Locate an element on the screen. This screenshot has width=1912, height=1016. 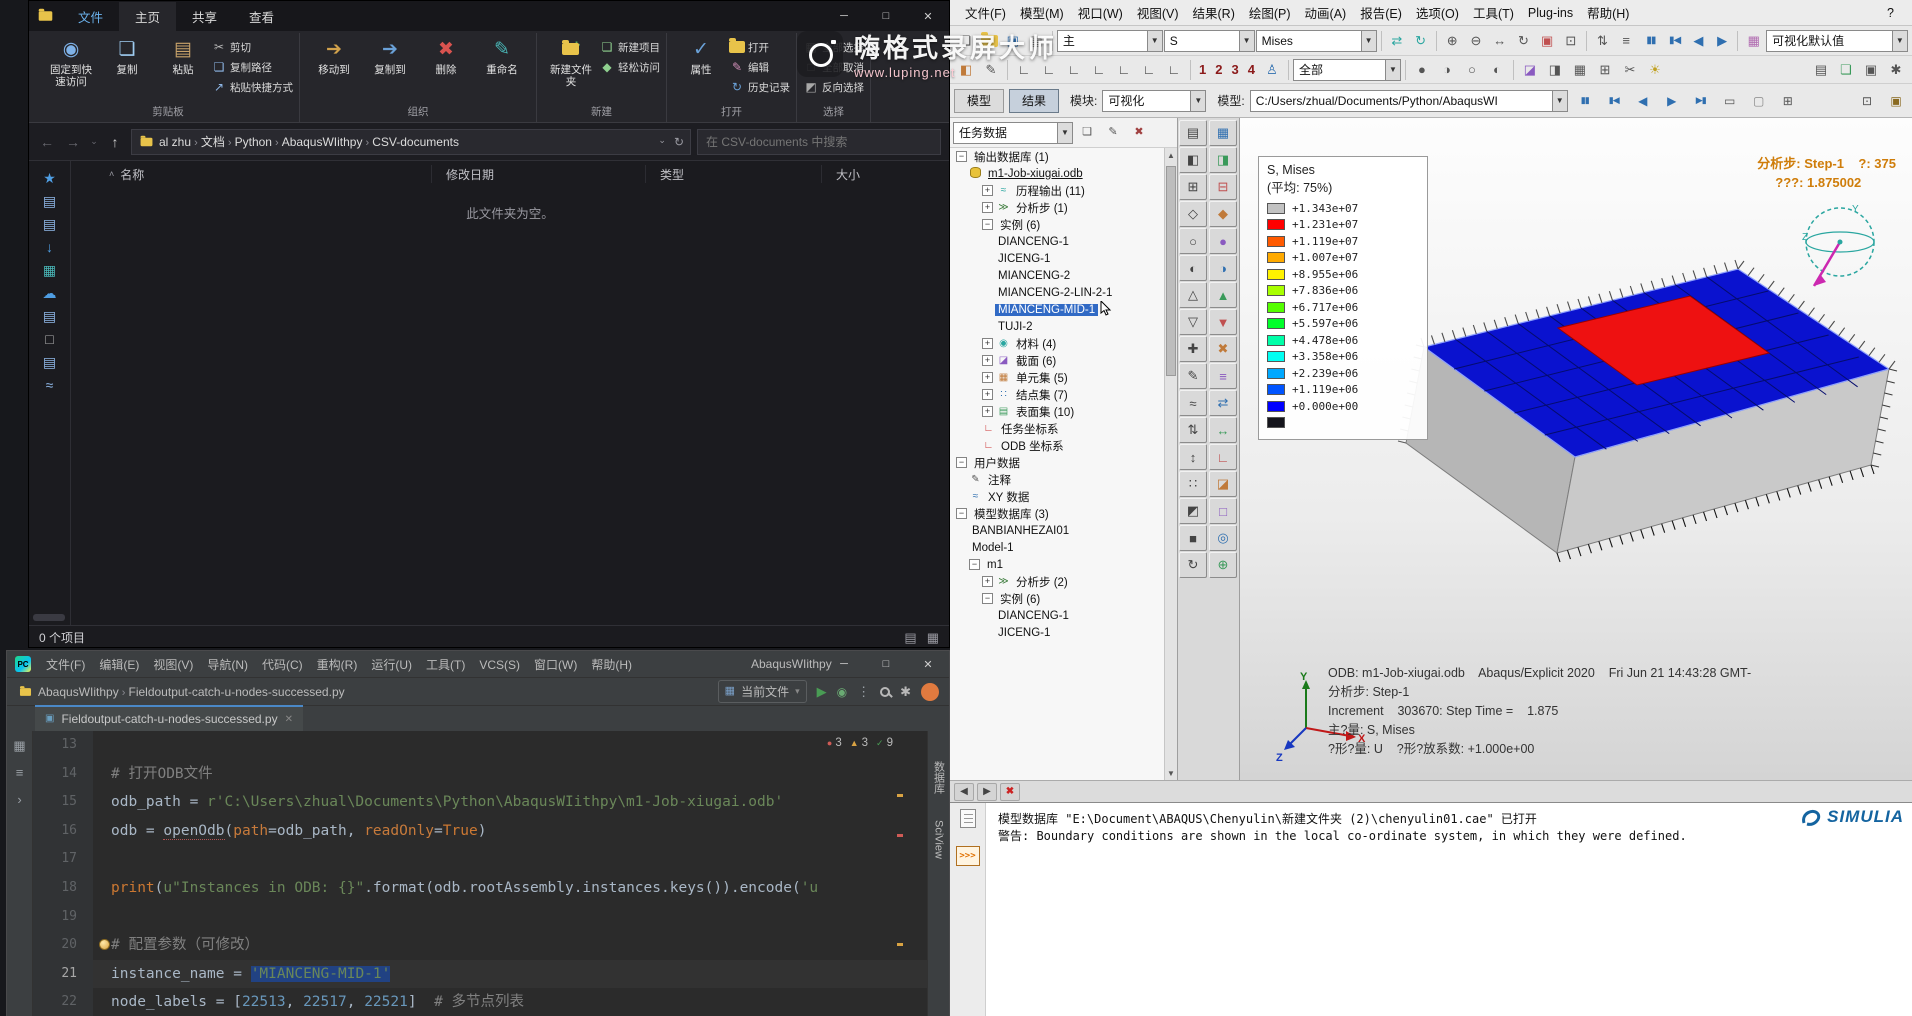
tree-scrollbar: ▲ ▼ is located at coordinates (1170, 464).